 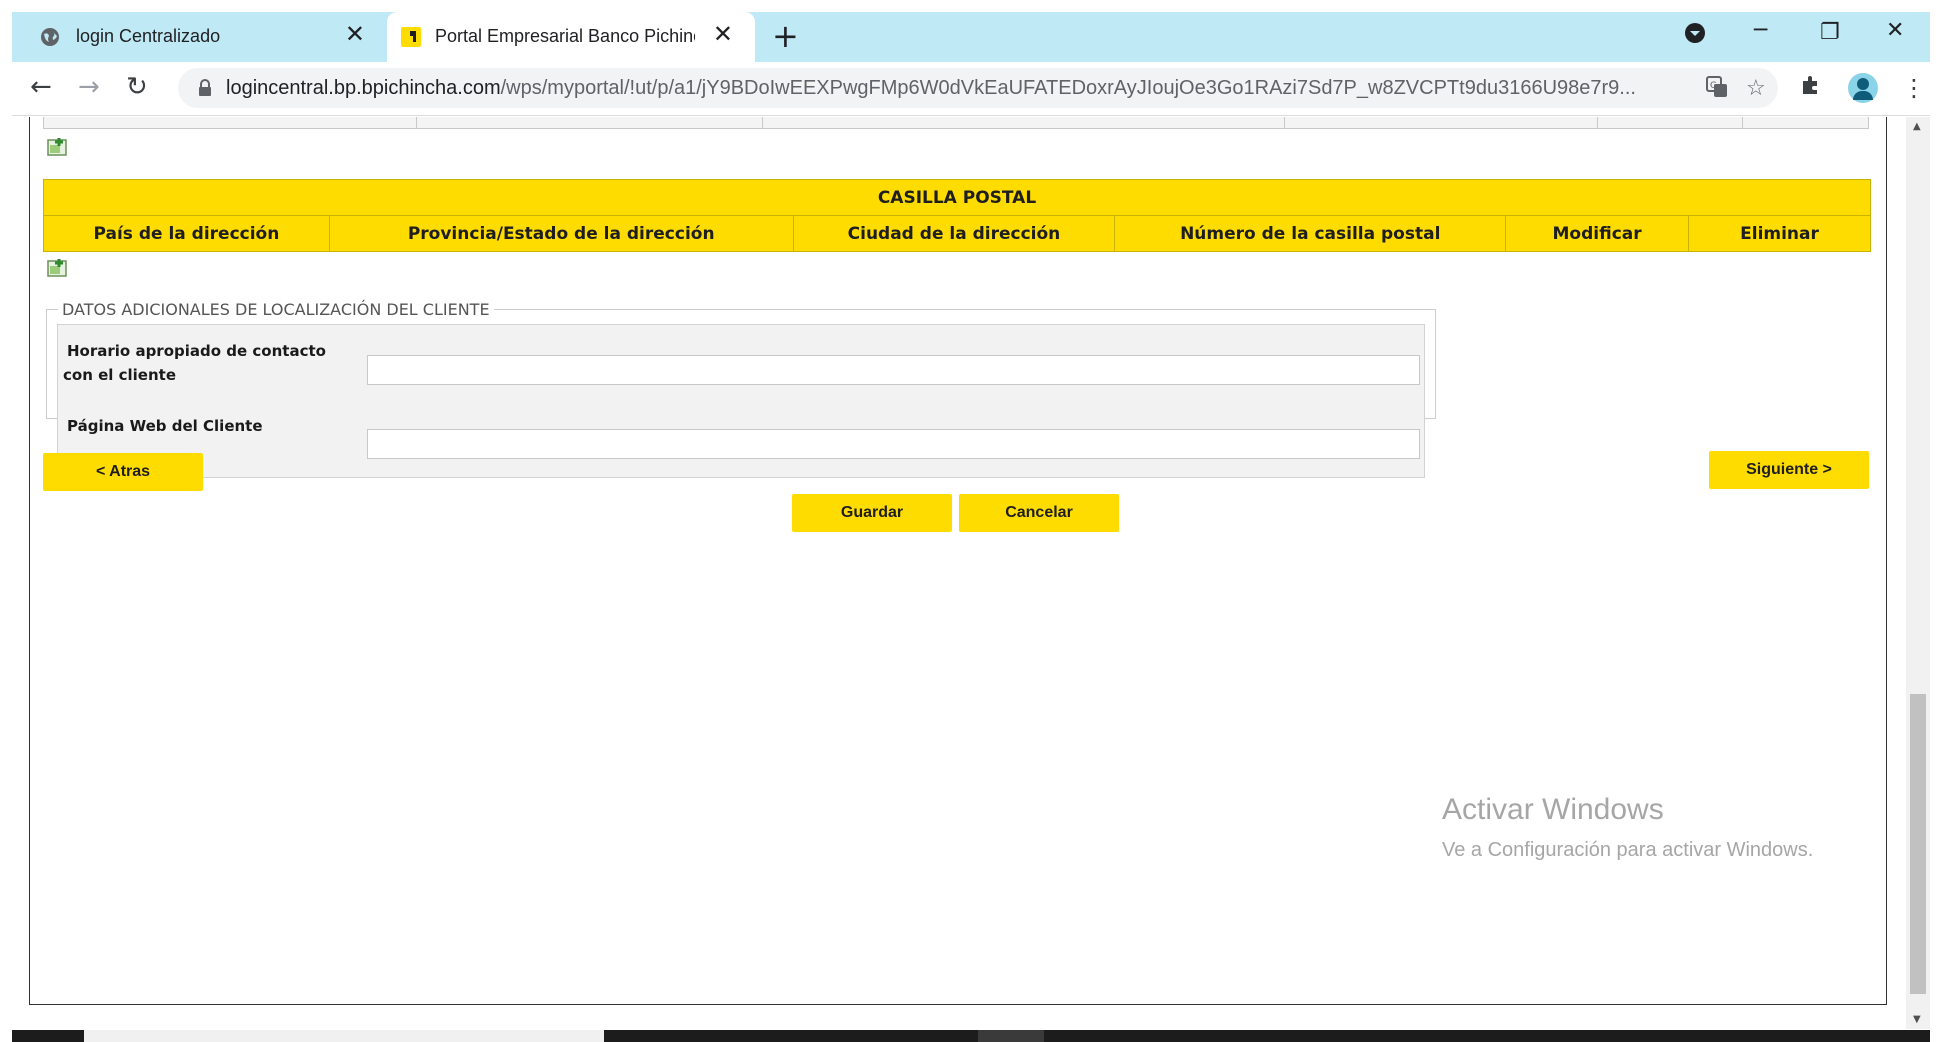 What do you see at coordinates (957, 197) in the screenshot?
I see `postal-box-title: CASILLA POSTAL` at bounding box center [957, 197].